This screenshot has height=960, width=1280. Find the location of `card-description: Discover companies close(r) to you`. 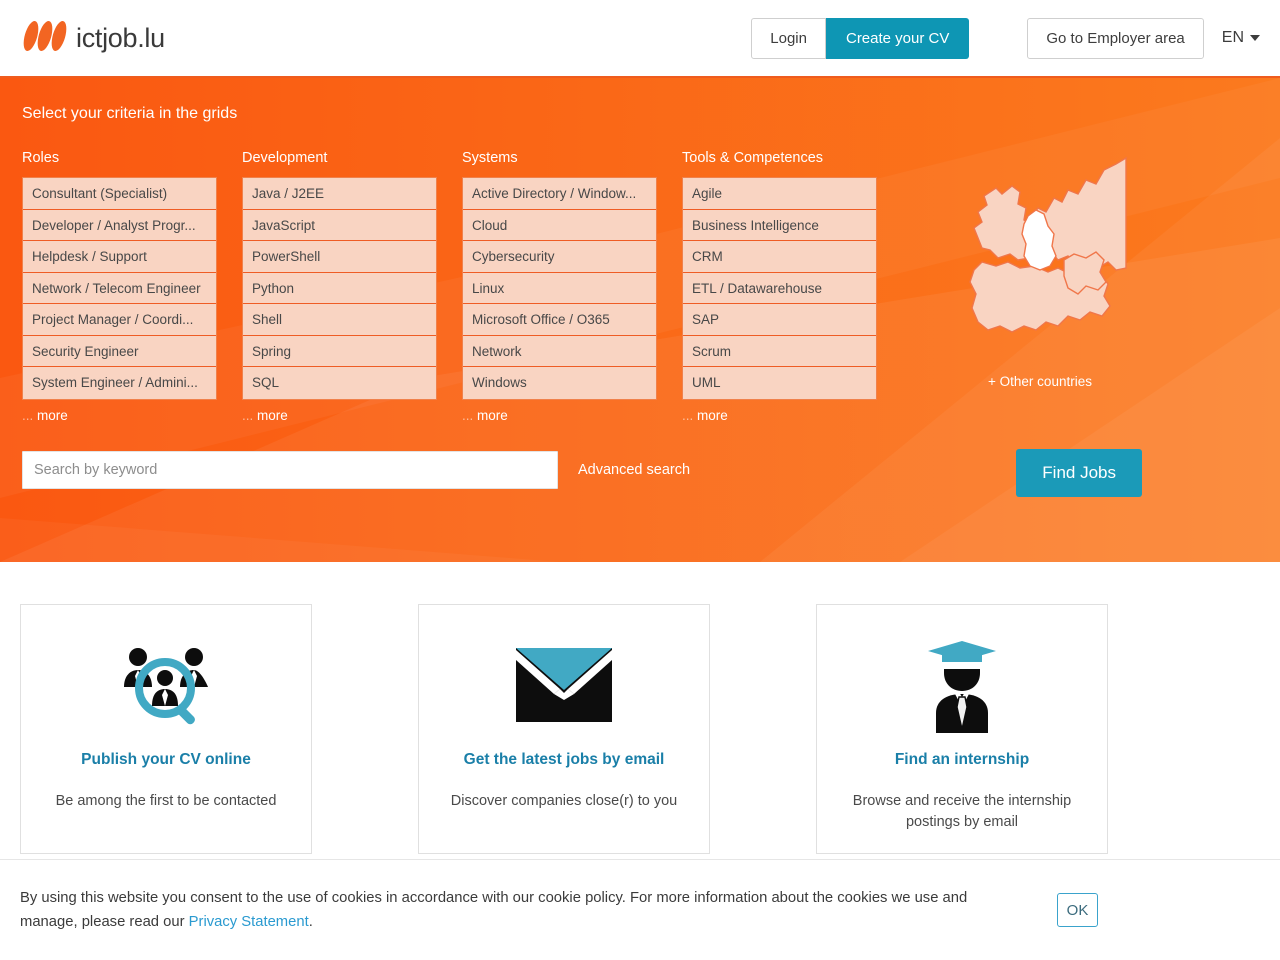

card-description: Discover companies close(r) to you is located at coordinates (564, 801).